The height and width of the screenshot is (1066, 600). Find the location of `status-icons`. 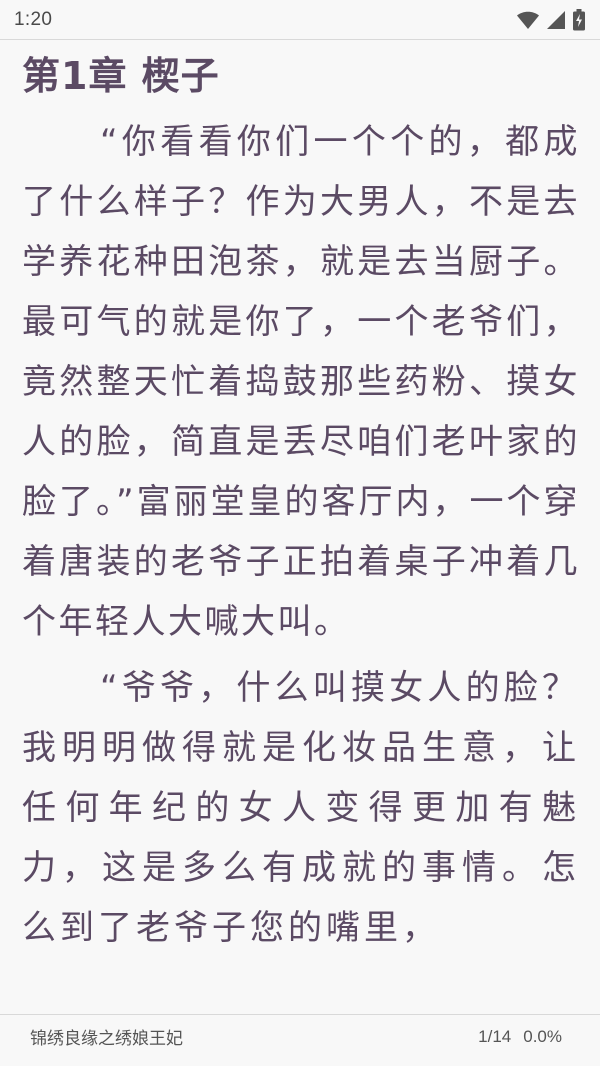

status-icons is located at coordinates (551, 19).